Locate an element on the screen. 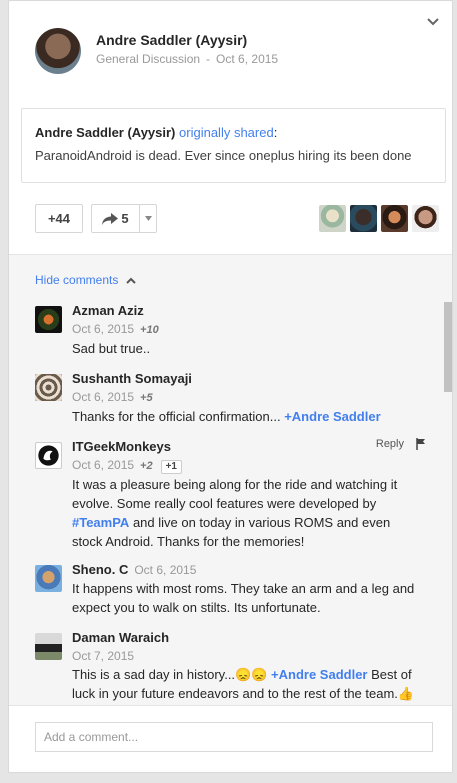 Image resolution: width=457 pixels, height=783 pixels. comment-plus-count: +5 is located at coordinates (146, 398).